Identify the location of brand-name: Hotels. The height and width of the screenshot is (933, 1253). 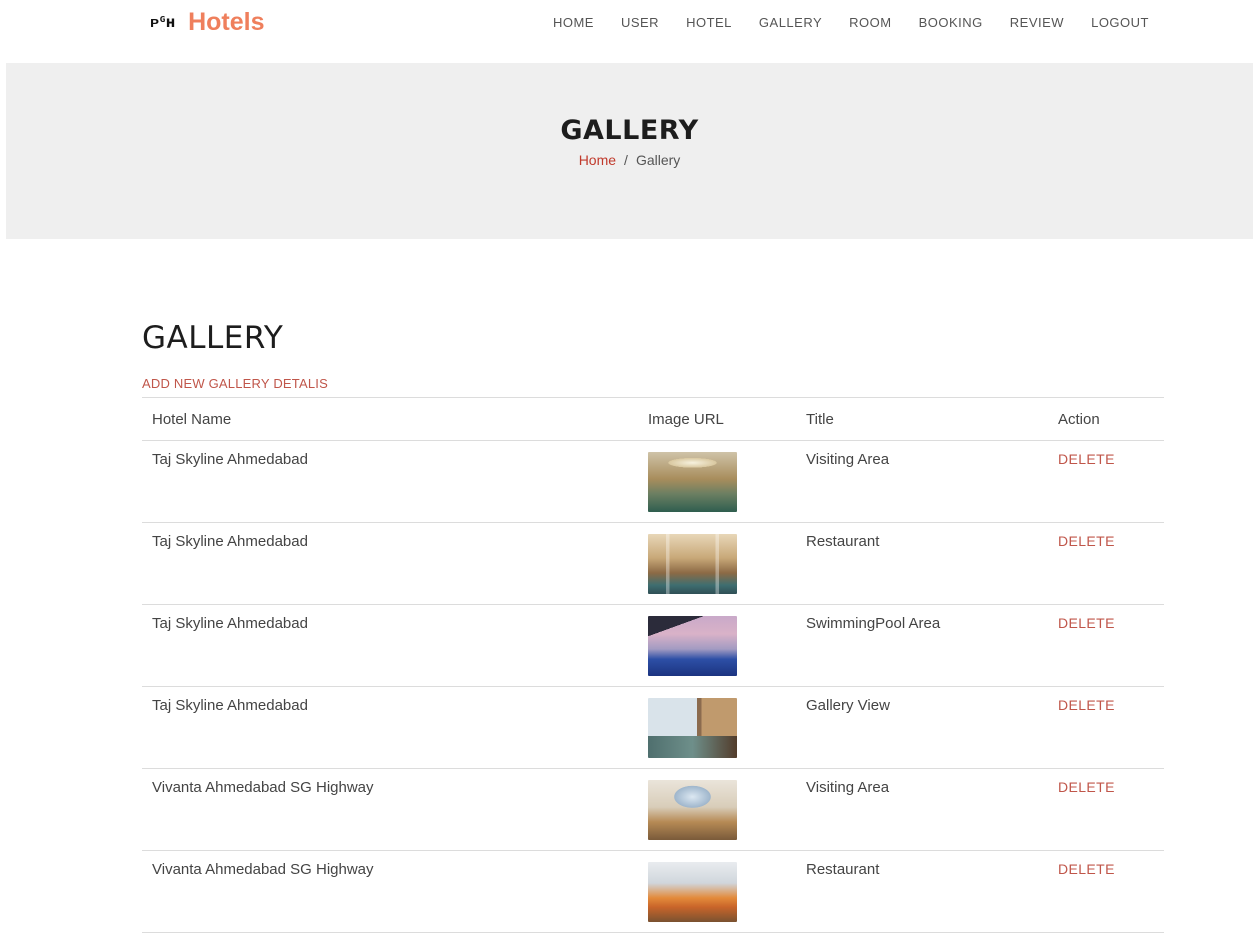
(226, 22).